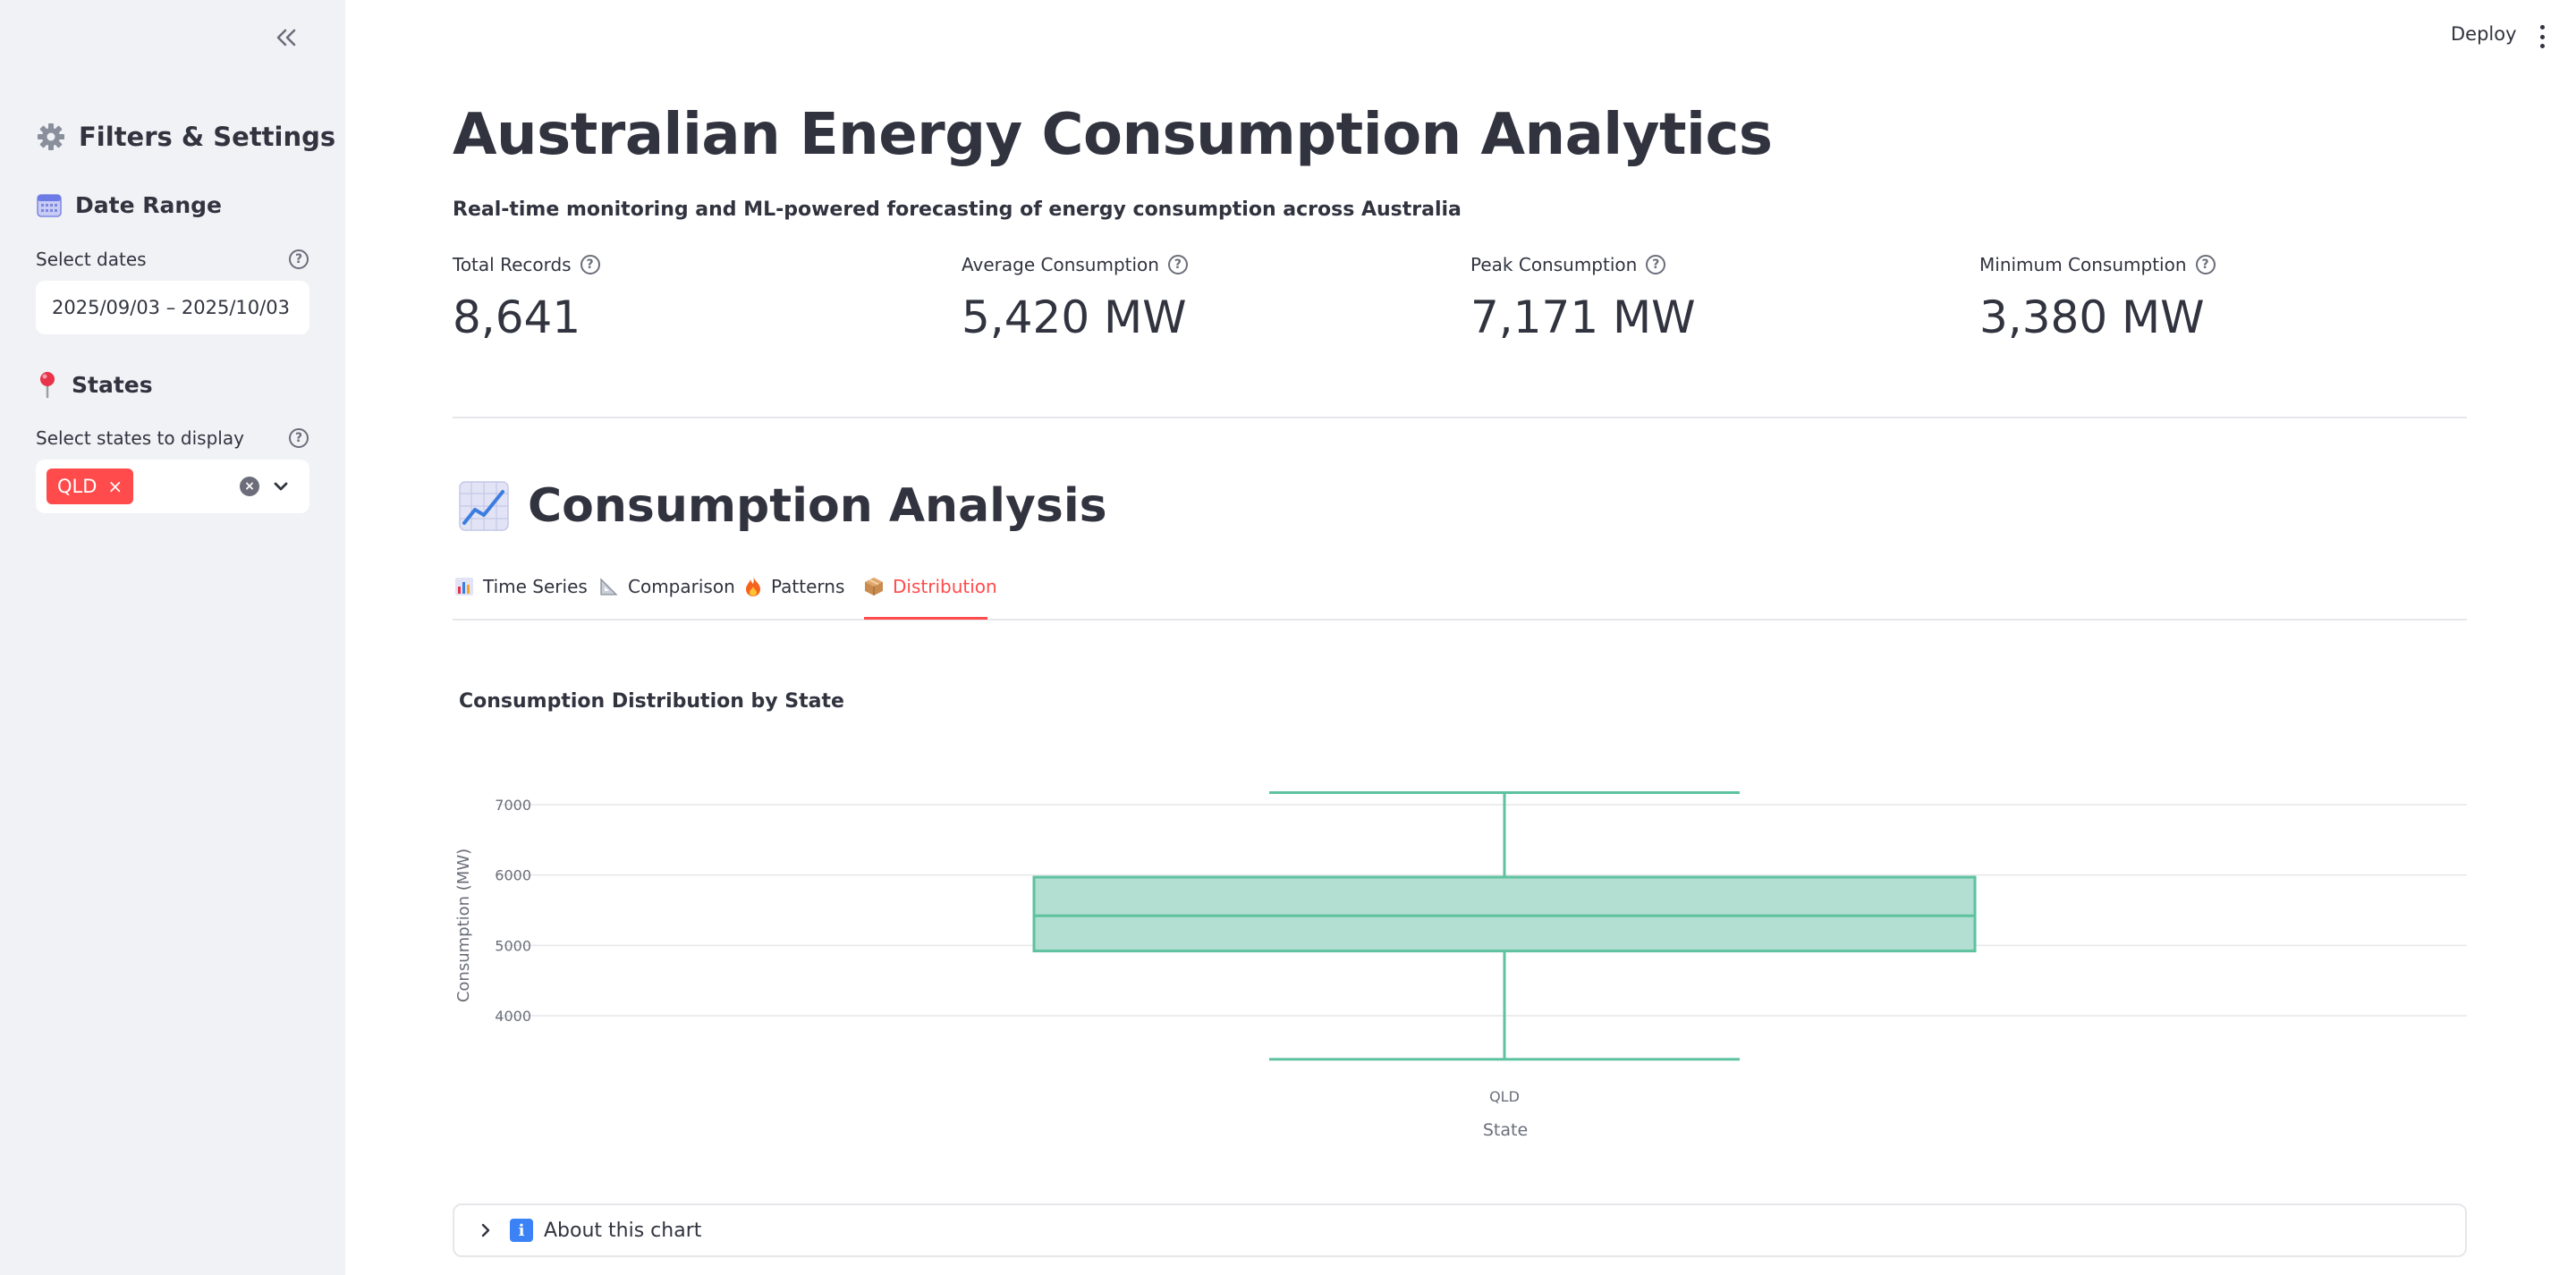 The image size is (2576, 1275). I want to click on tab-distribution: Distribution, so click(930, 586).